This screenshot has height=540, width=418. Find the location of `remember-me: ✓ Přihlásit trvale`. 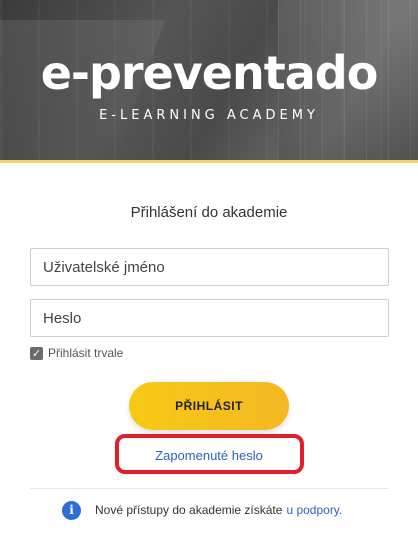

remember-me: ✓ Přihlásit trvale is located at coordinates (76, 353).